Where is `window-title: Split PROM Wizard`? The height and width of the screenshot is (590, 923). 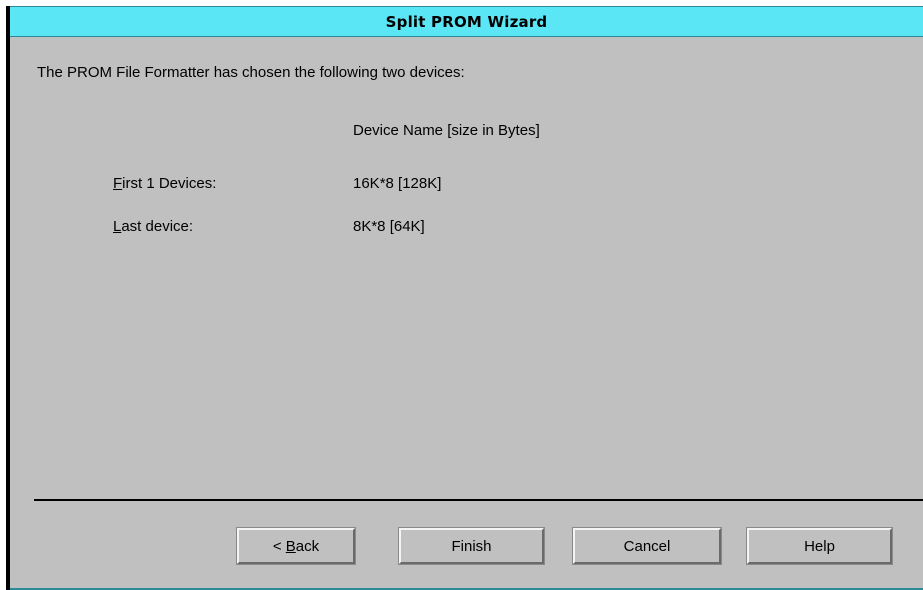
window-title: Split PROM Wizard is located at coordinates (466, 21).